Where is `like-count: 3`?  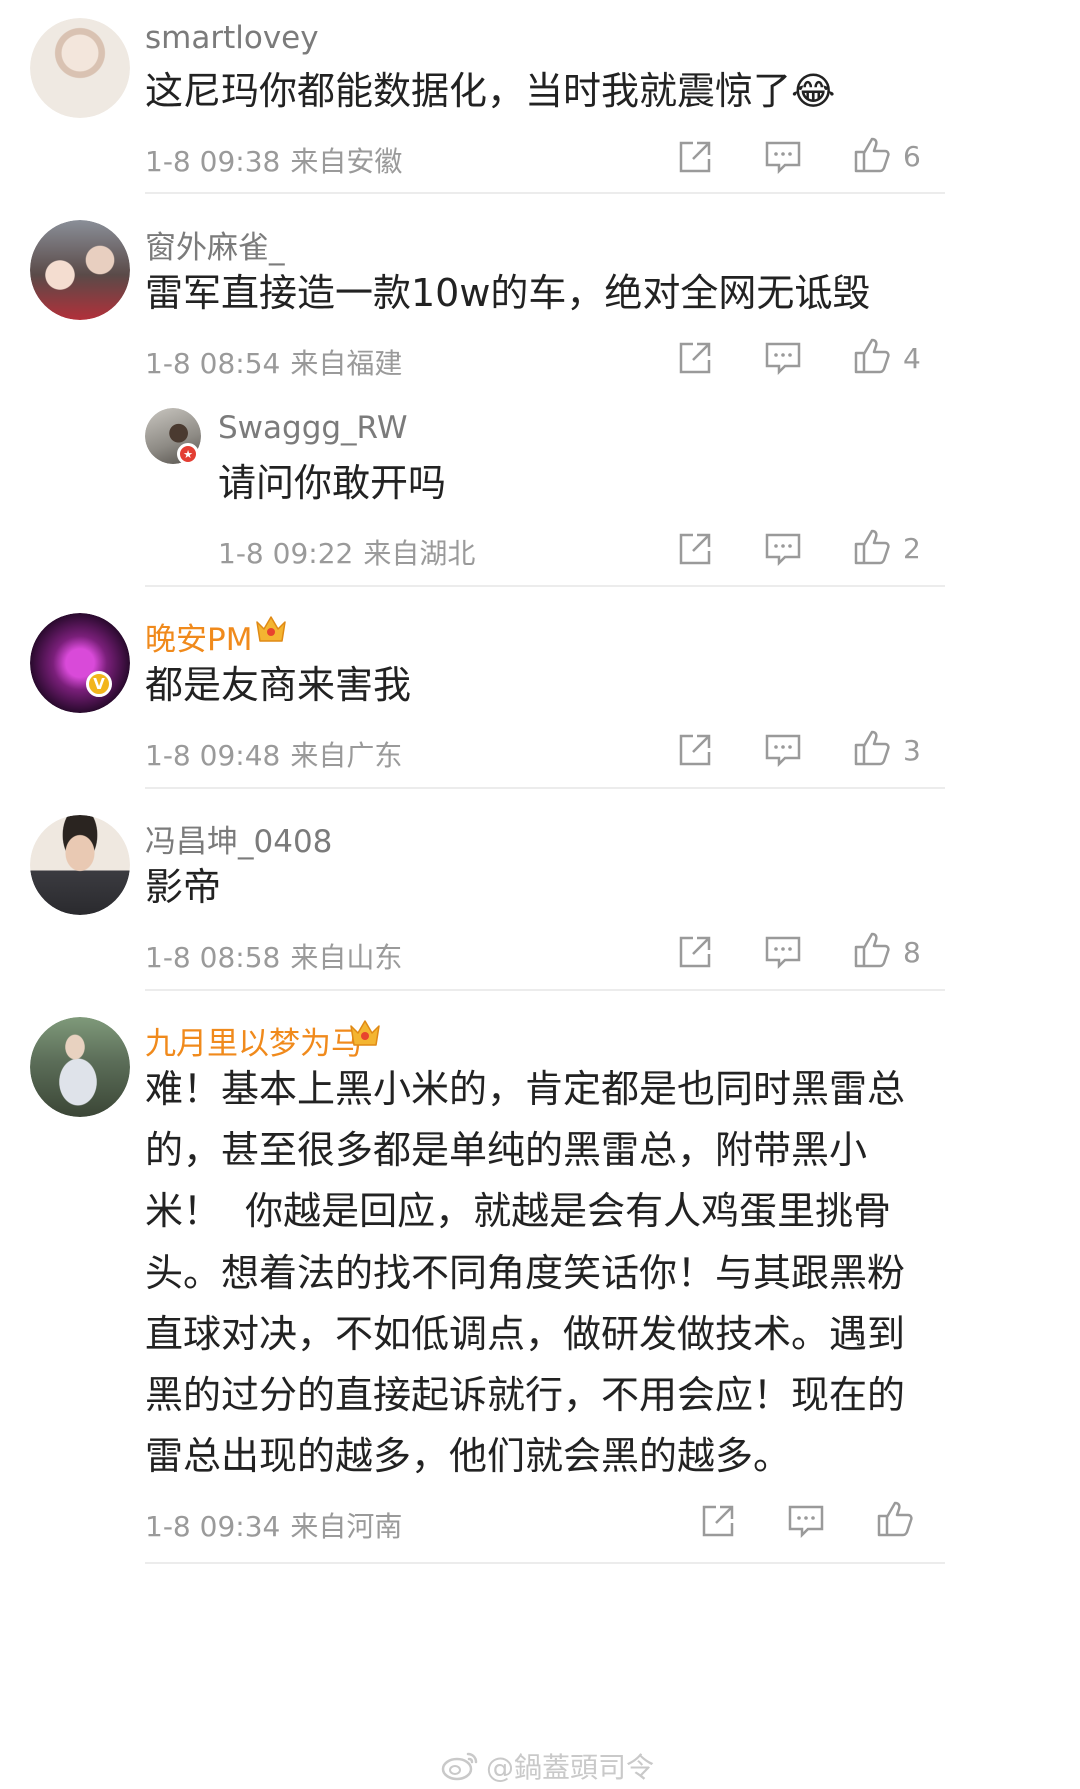 like-count: 3 is located at coordinates (912, 750).